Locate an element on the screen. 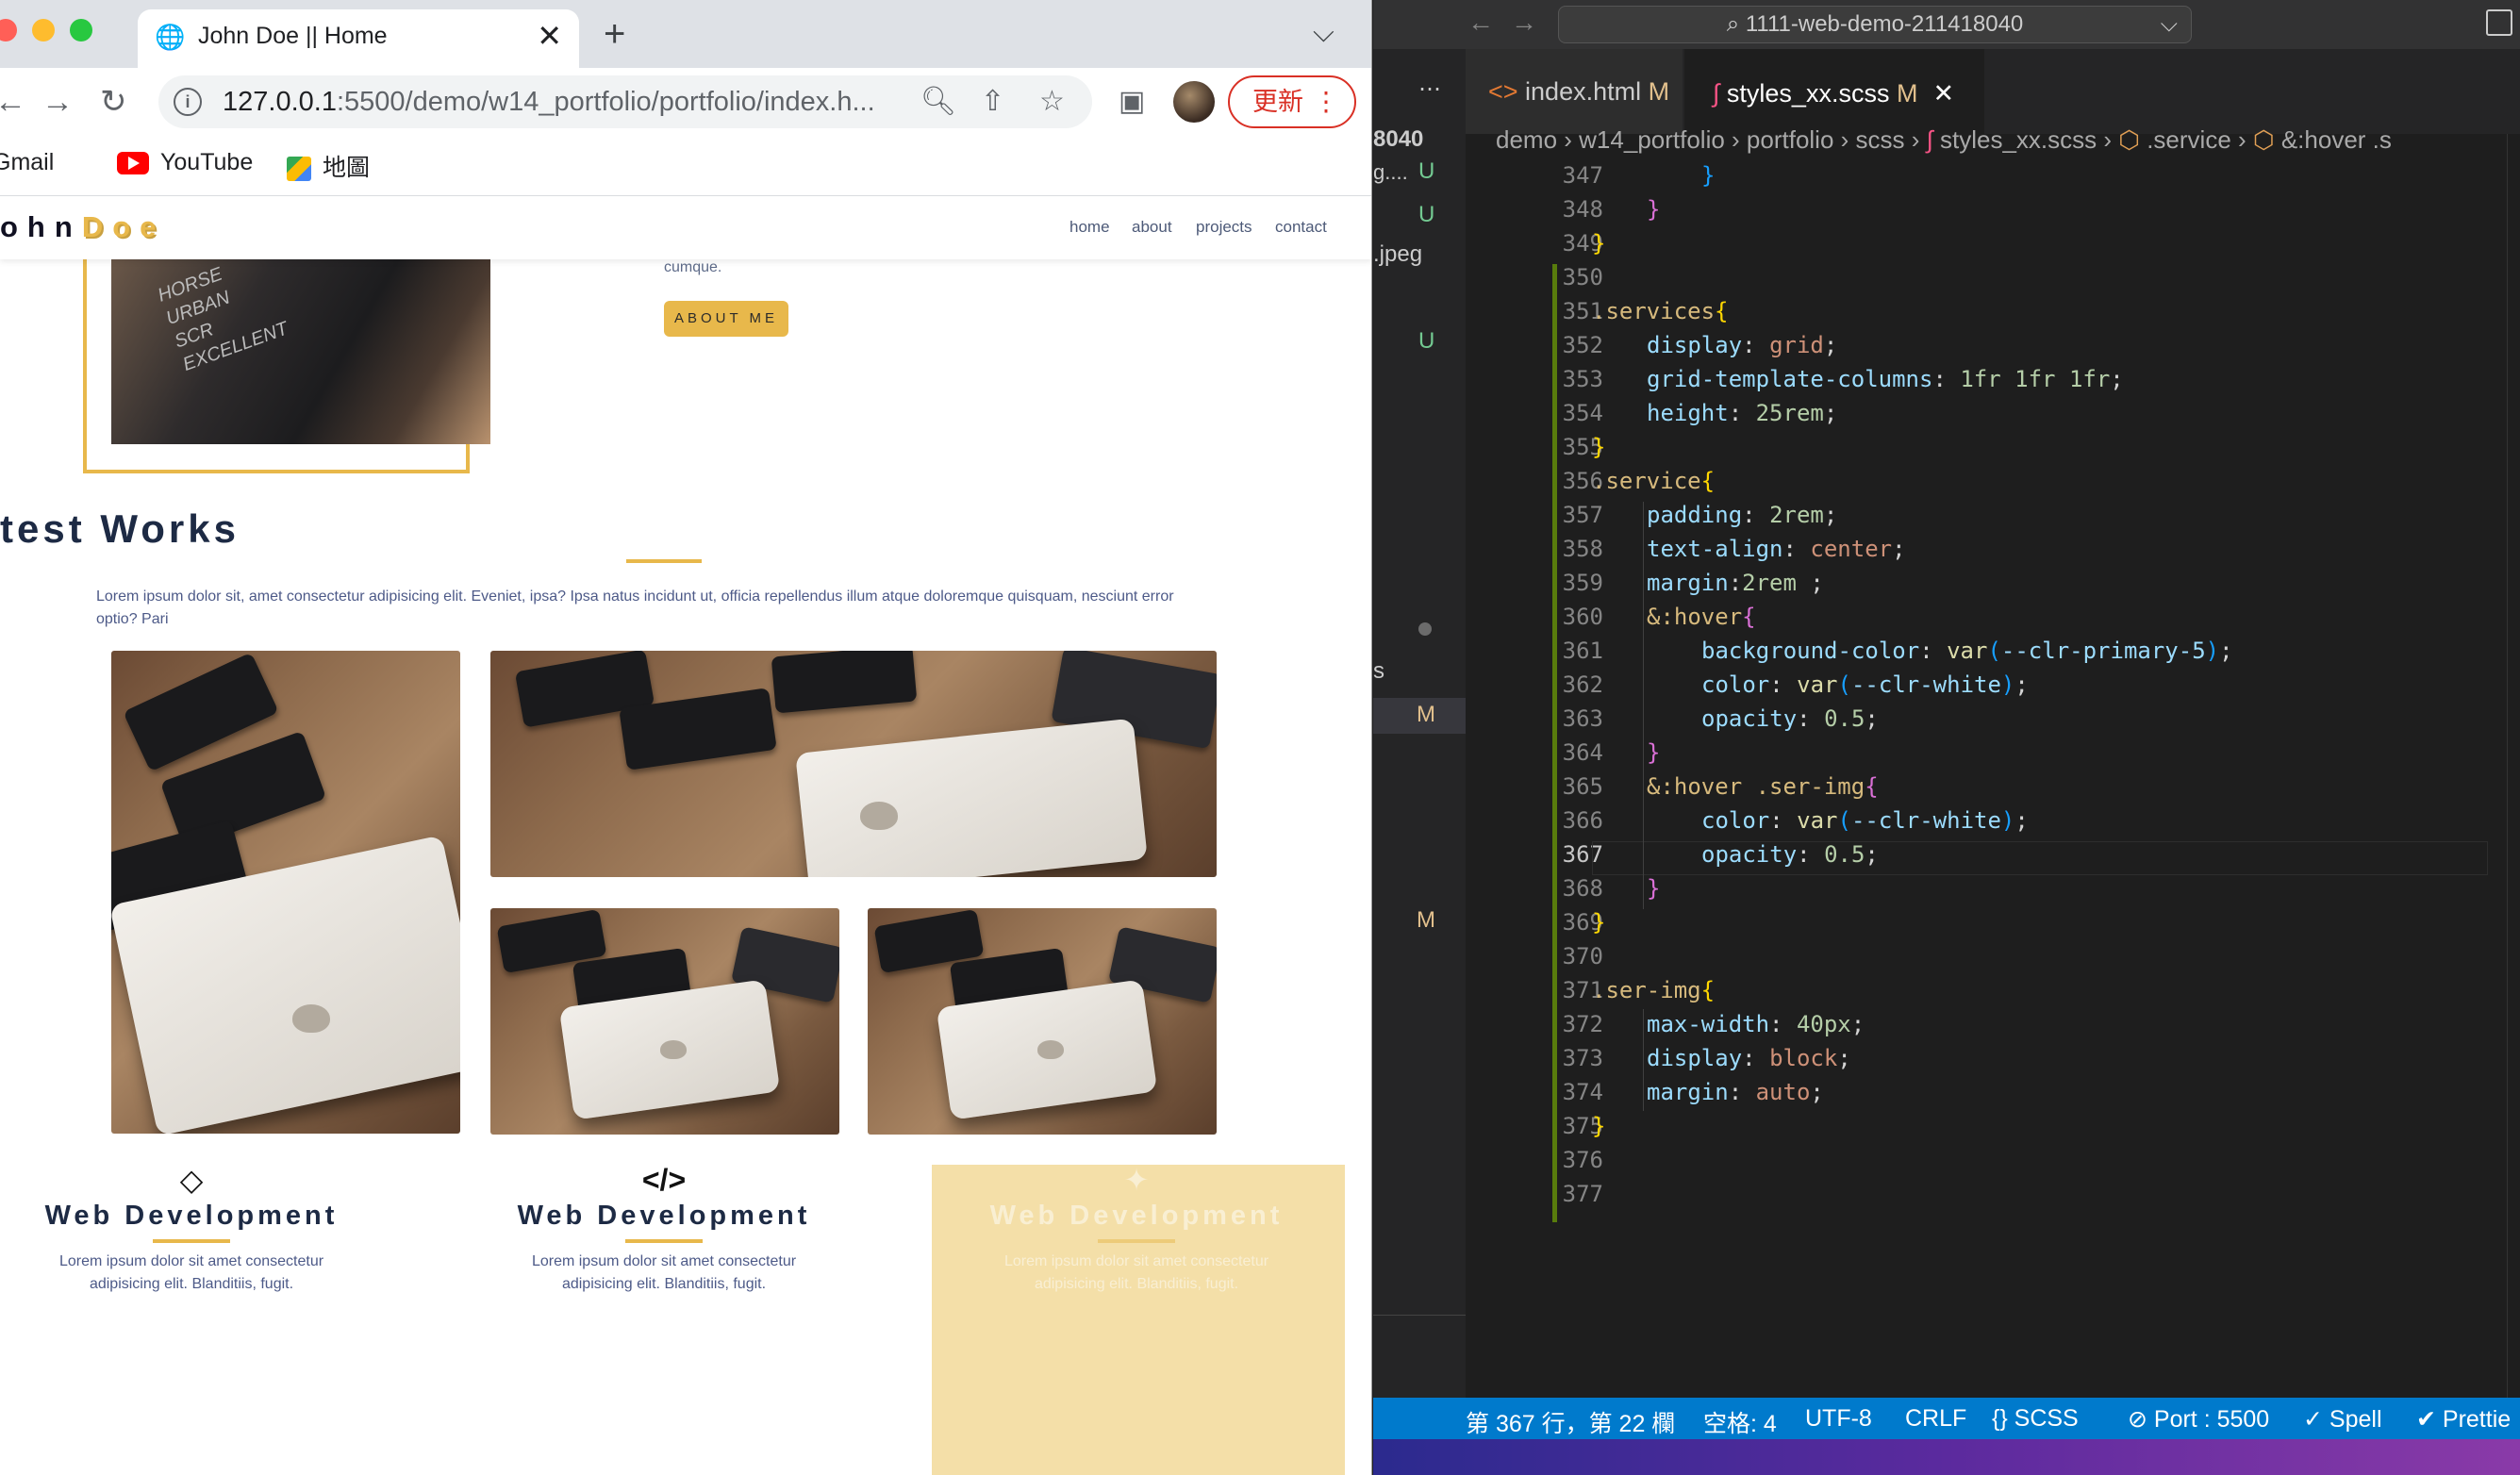 The height and width of the screenshot is (1475, 2520). youtube-icon is located at coordinates (133, 163).